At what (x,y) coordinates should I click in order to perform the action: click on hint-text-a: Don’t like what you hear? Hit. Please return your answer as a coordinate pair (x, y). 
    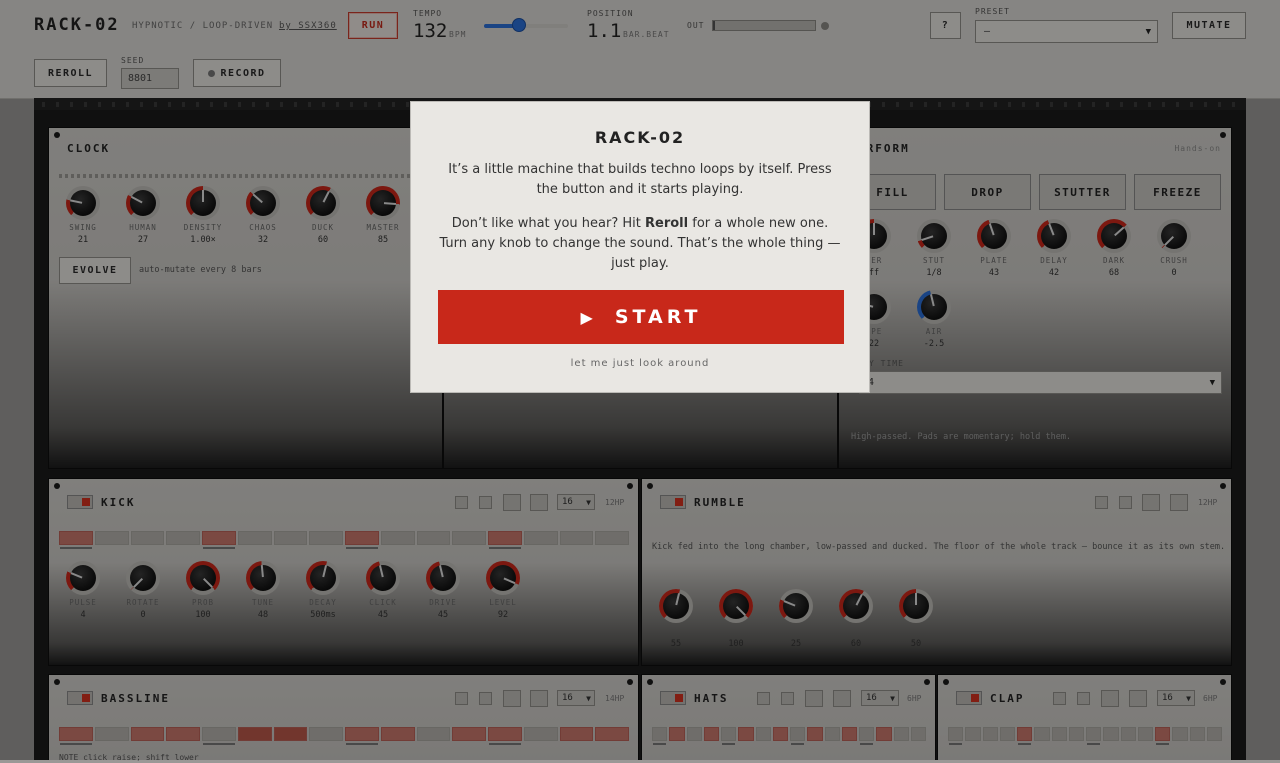
    Looking at the image, I should click on (548, 223).